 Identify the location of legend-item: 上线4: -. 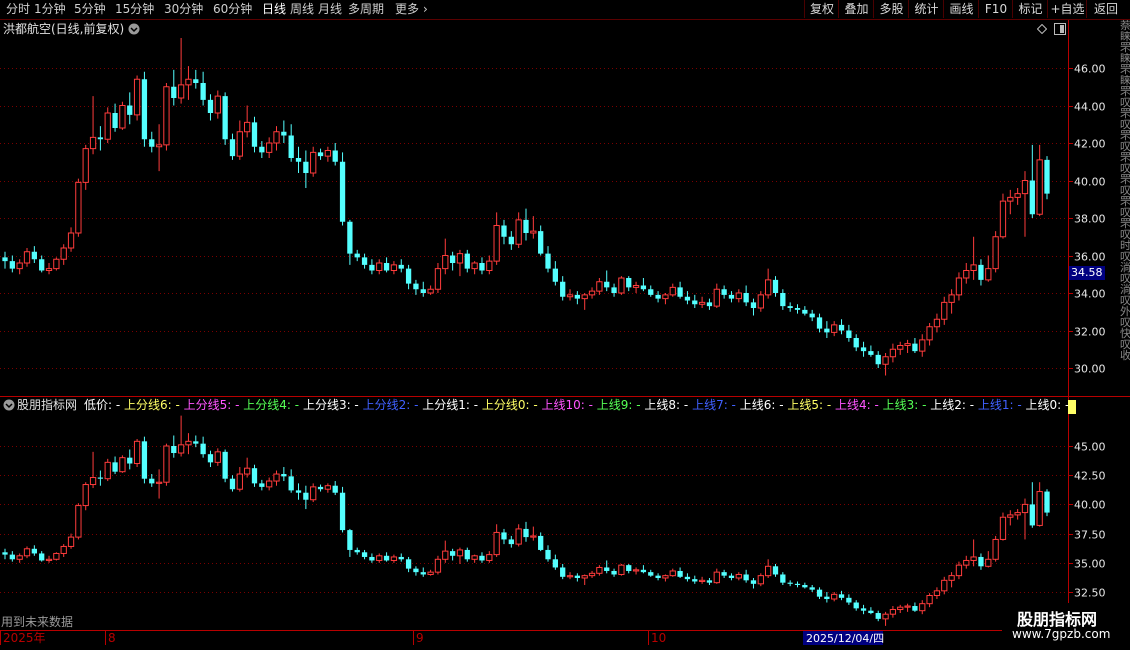
(858, 405).